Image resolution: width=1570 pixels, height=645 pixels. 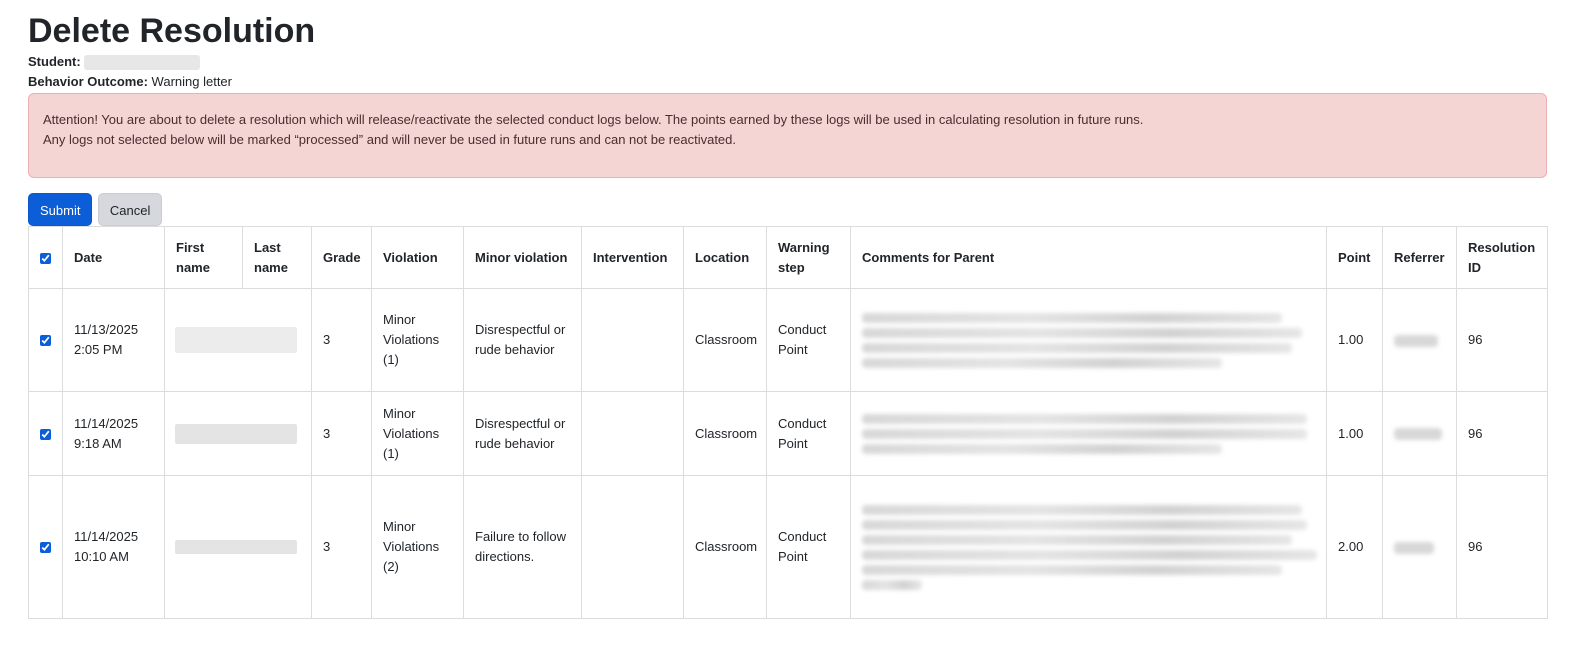 What do you see at coordinates (725, 257) in the screenshot?
I see `header-location: Location` at bounding box center [725, 257].